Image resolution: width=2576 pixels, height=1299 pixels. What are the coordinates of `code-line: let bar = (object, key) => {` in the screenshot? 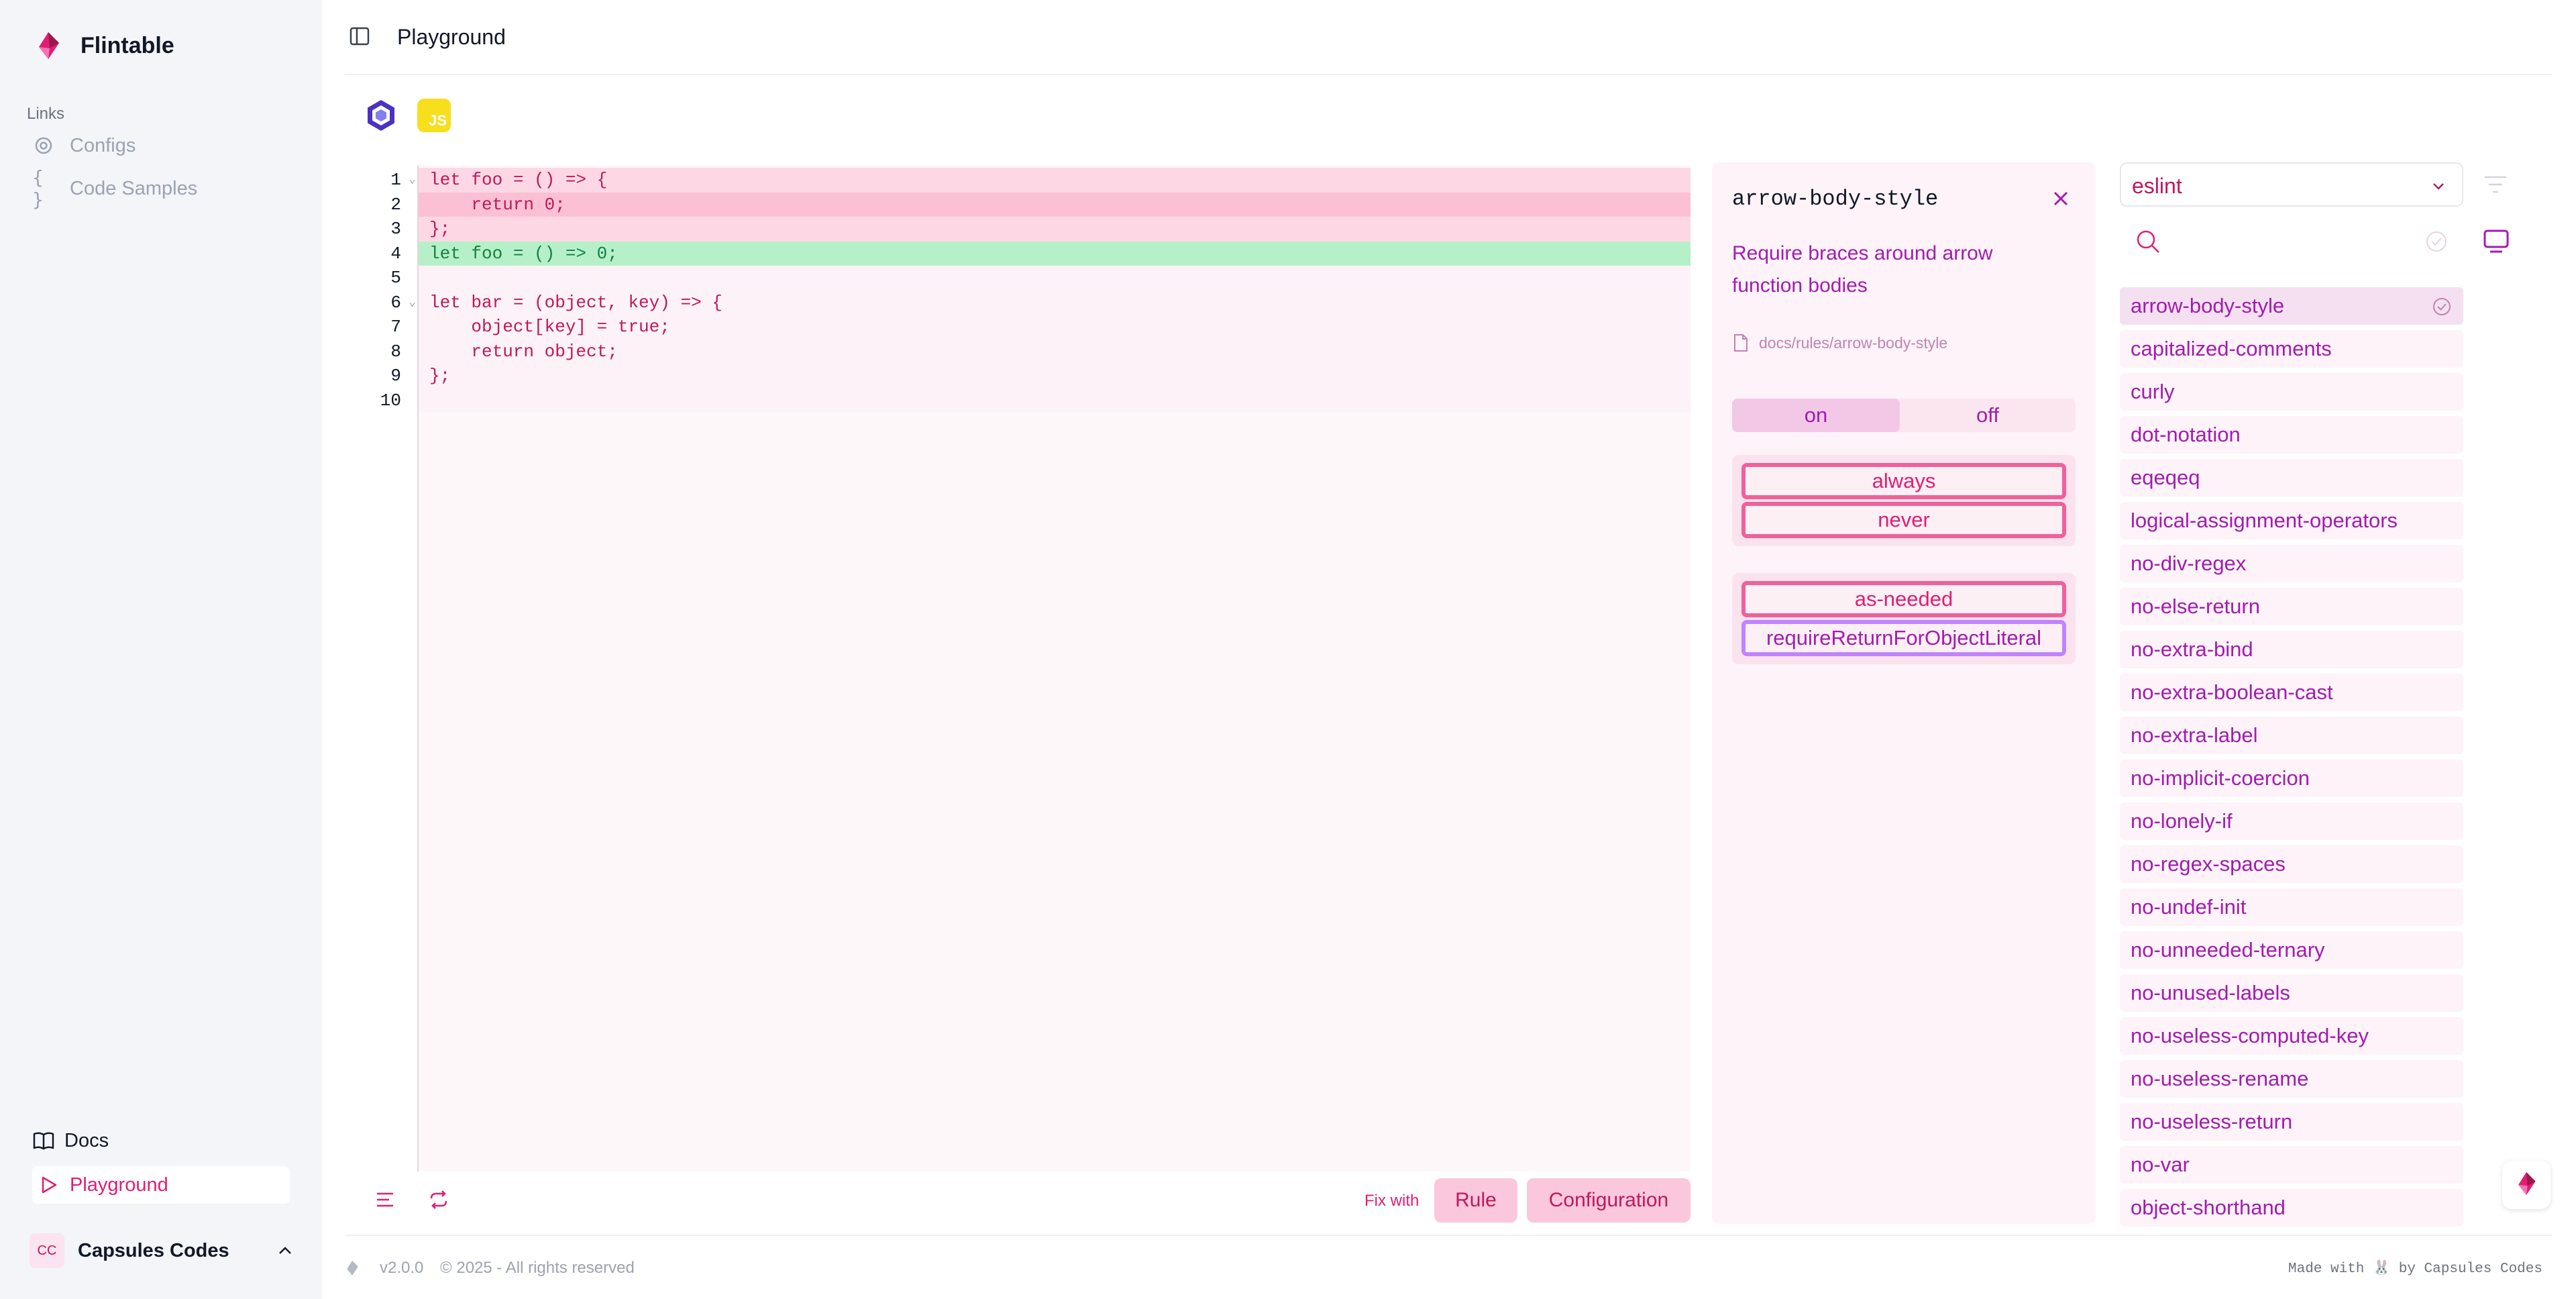 It's located at (1054, 302).